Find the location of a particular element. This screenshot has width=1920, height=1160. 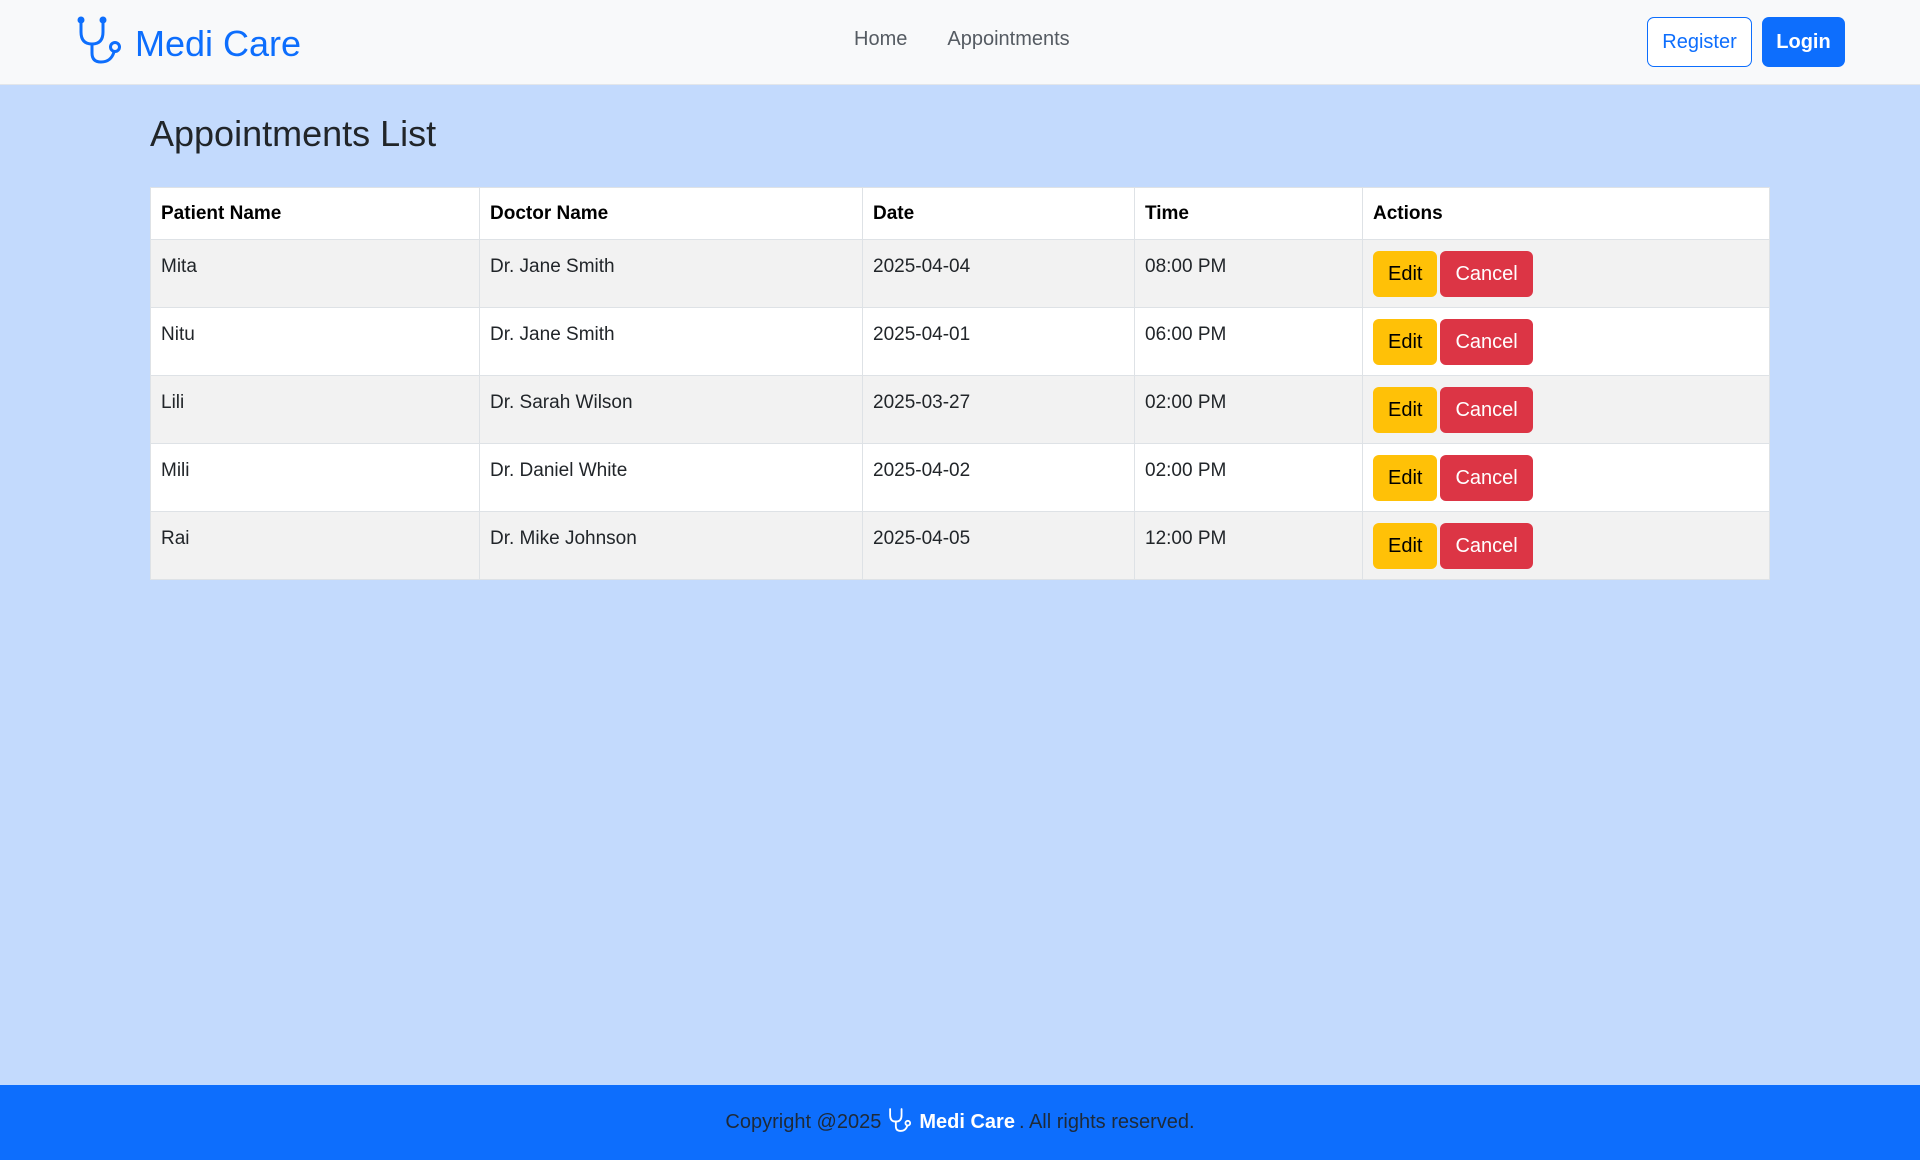

nav-link-home: Home is located at coordinates (880, 39).